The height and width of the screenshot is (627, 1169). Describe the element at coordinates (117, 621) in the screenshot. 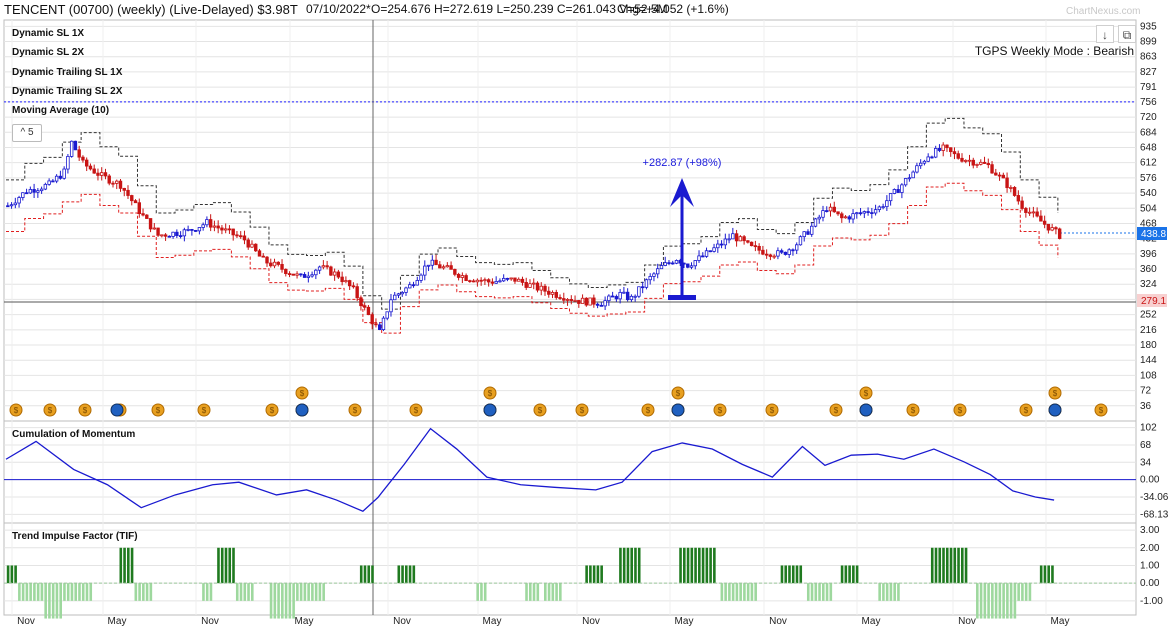

I see `x-tick-label: May` at that location.